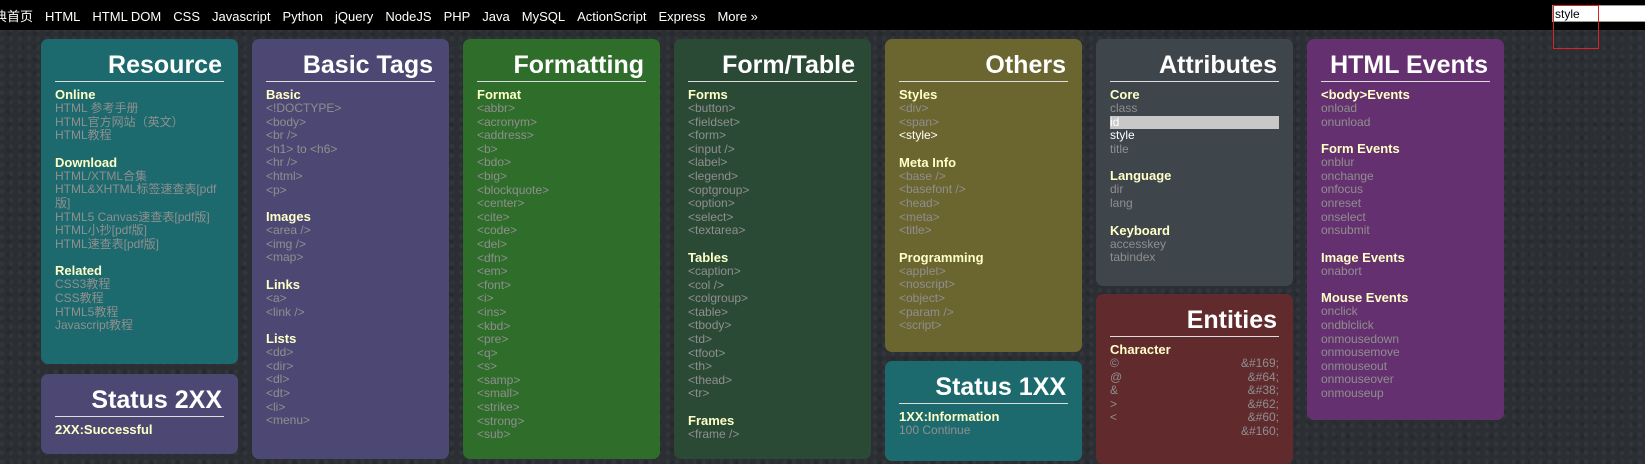 This screenshot has height=464, width=1645. I want to click on nav-link-express: Express, so click(681, 16).